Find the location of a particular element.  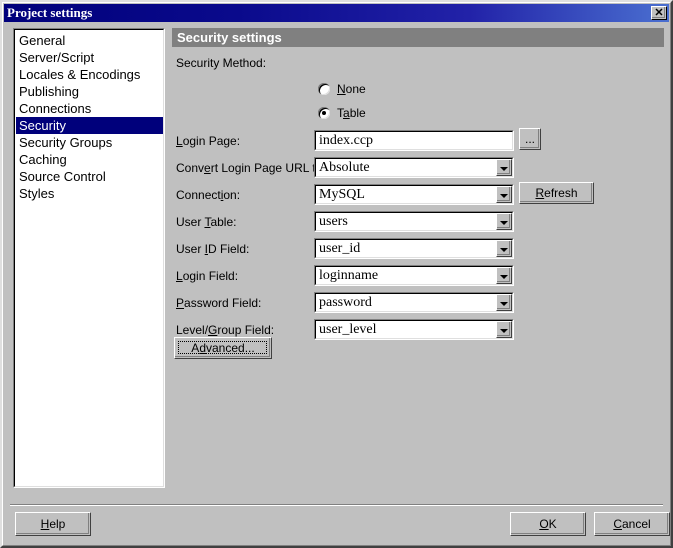

help-button: Help is located at coordinates (53, 524).